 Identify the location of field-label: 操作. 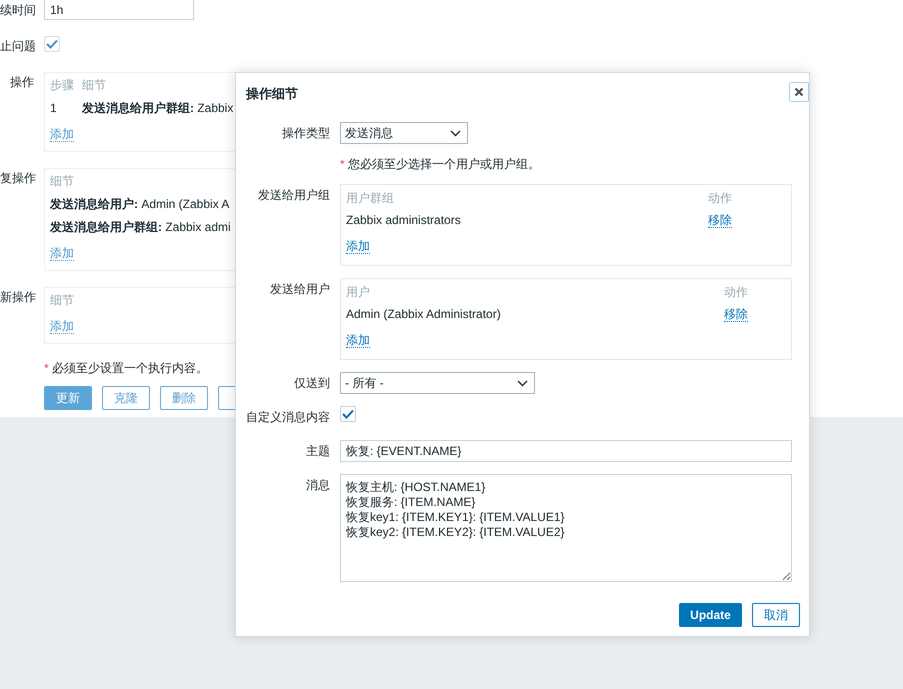
(21, 82).